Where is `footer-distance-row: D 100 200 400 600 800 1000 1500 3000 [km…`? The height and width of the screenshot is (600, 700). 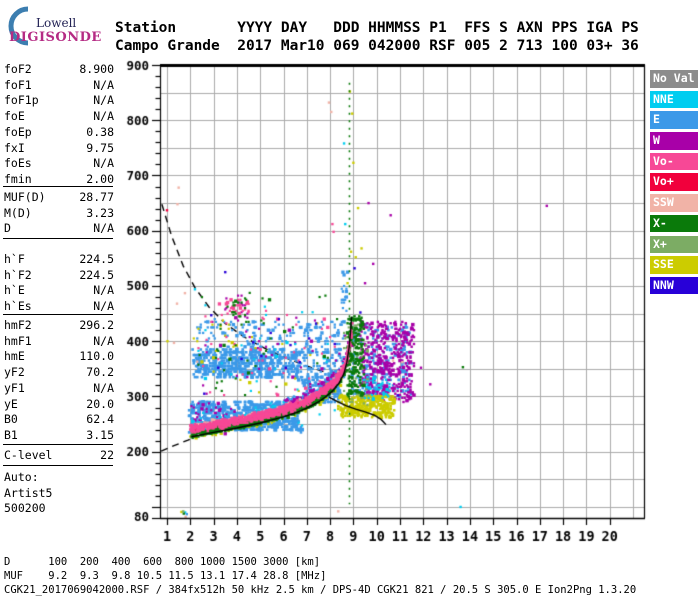
footer-distance-row: D 100 200 400 600 800 1000 1500 3000 [km… is located at coordinates (162, 562).